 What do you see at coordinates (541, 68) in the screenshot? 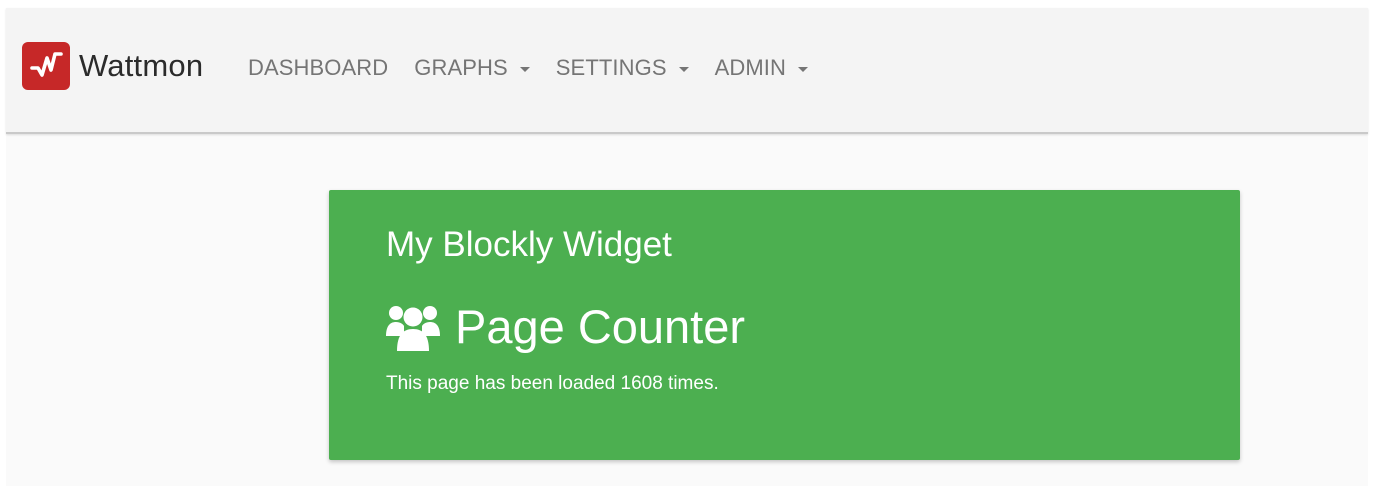
I see `nav-menu: DASHBOARD GRAPHS SETTINGS ADMIN` at bounding box center [541, 68].